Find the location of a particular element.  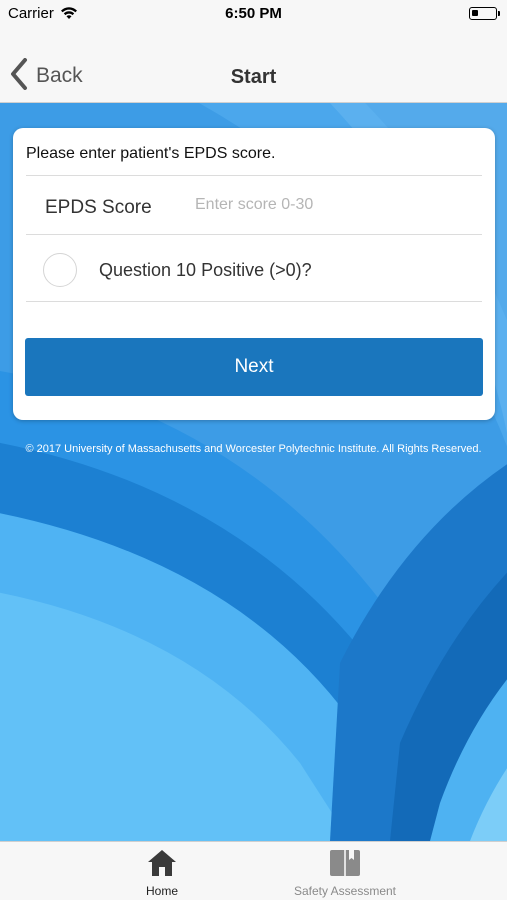

status-bar: Carrier 6:50 PM is located at coordinates (253, 14).